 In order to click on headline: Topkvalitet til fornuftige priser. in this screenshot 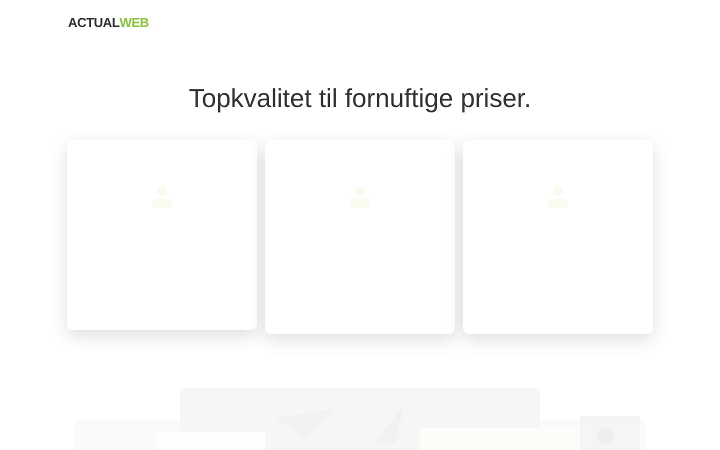, I will do `click(360, 98)`.